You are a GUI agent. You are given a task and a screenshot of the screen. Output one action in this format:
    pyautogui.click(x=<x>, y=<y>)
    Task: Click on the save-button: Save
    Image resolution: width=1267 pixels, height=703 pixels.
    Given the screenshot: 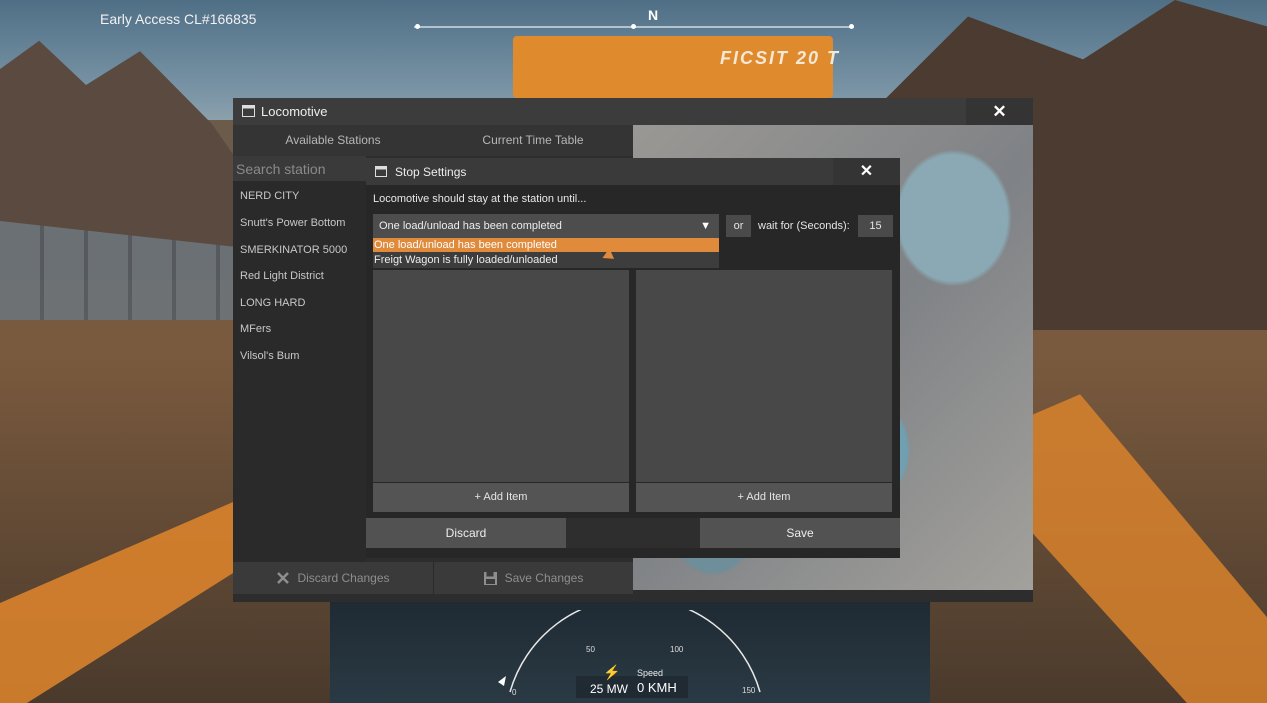 What is the action you would take?
    pyautogui.click(x=800, y=533)
    